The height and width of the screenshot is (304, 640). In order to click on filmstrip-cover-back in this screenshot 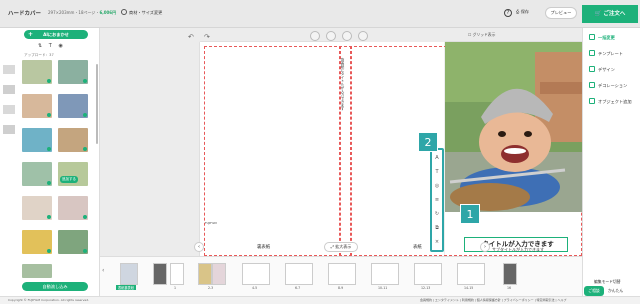, I will do `click(129, 274)`.